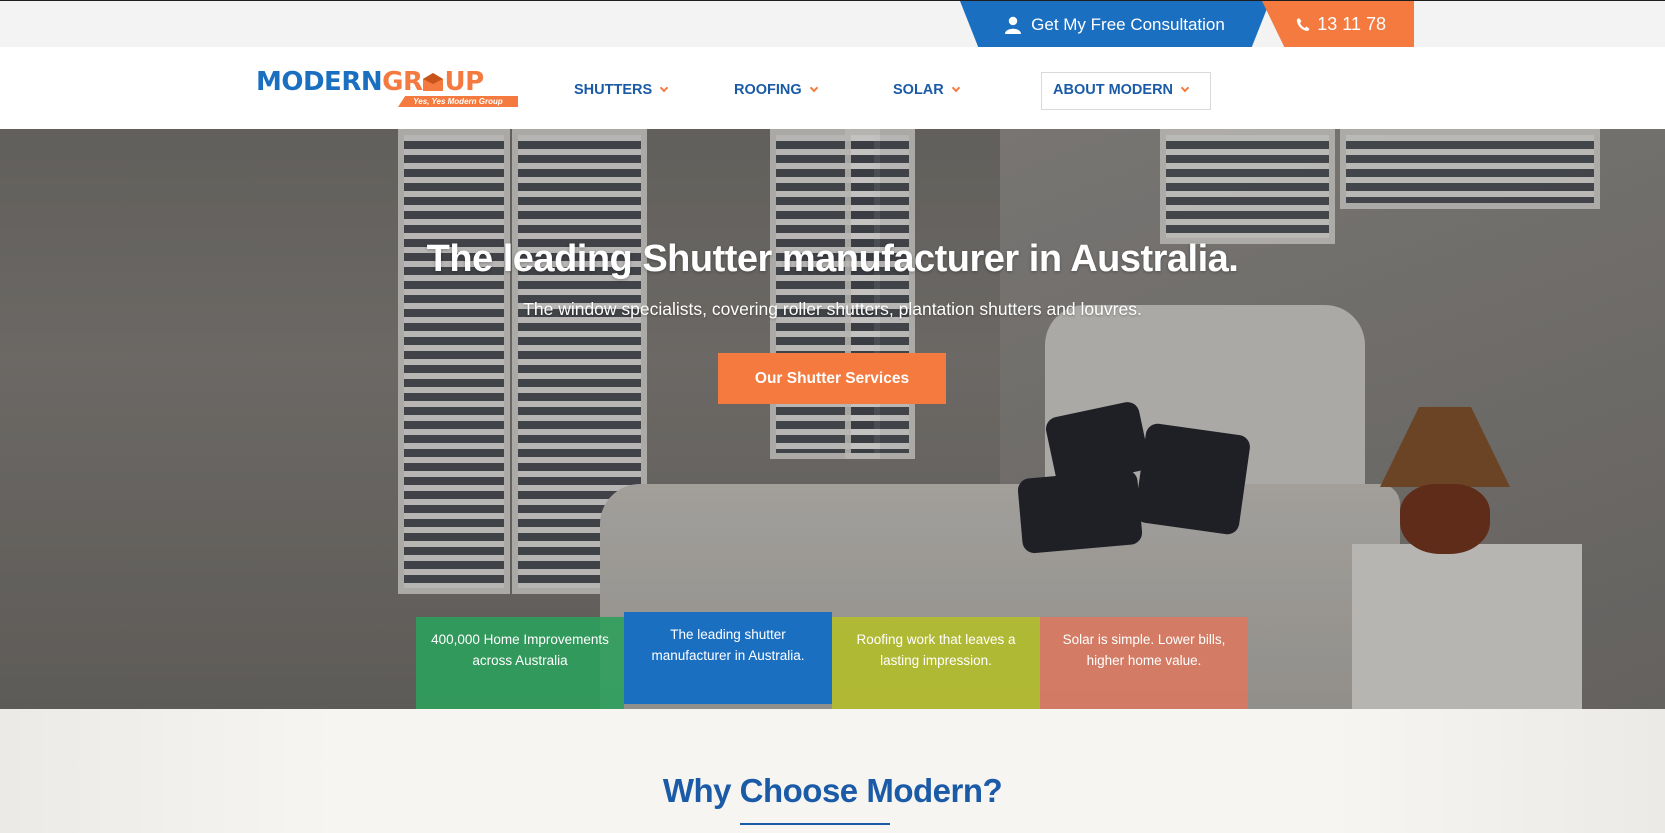 The width and height of the screenshot is (1665, 833). Describe the element at coordinates (613, 90) in the screenshot. I see `nav-shutters-label: SHUTTERS` at that location.